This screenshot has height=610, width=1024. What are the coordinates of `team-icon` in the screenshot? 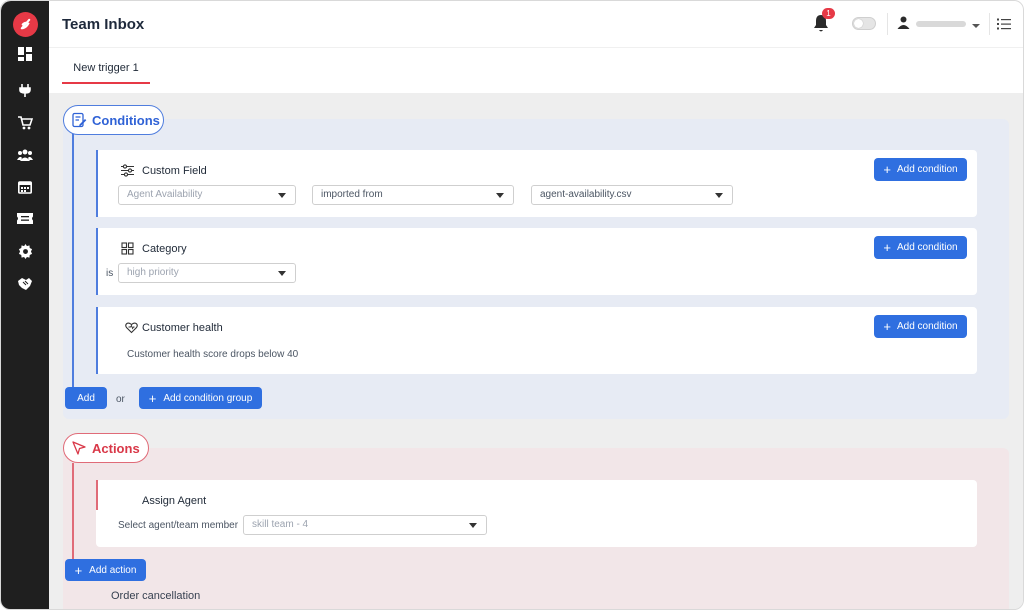 It's located at (25, 155).